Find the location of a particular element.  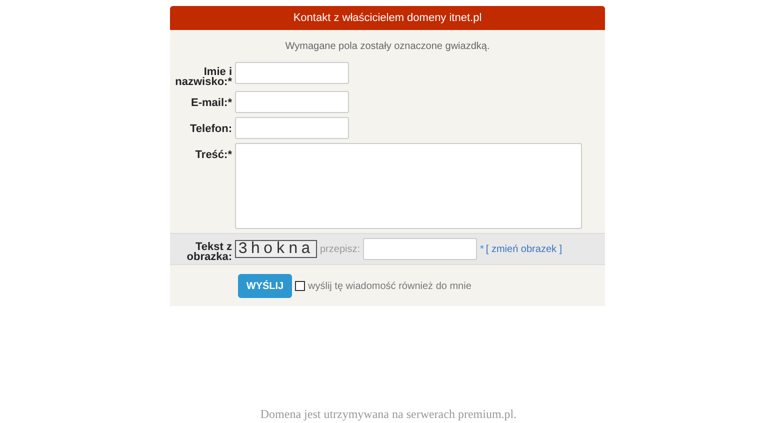

field-label: Telefon: is located at coordinates (211, 128).